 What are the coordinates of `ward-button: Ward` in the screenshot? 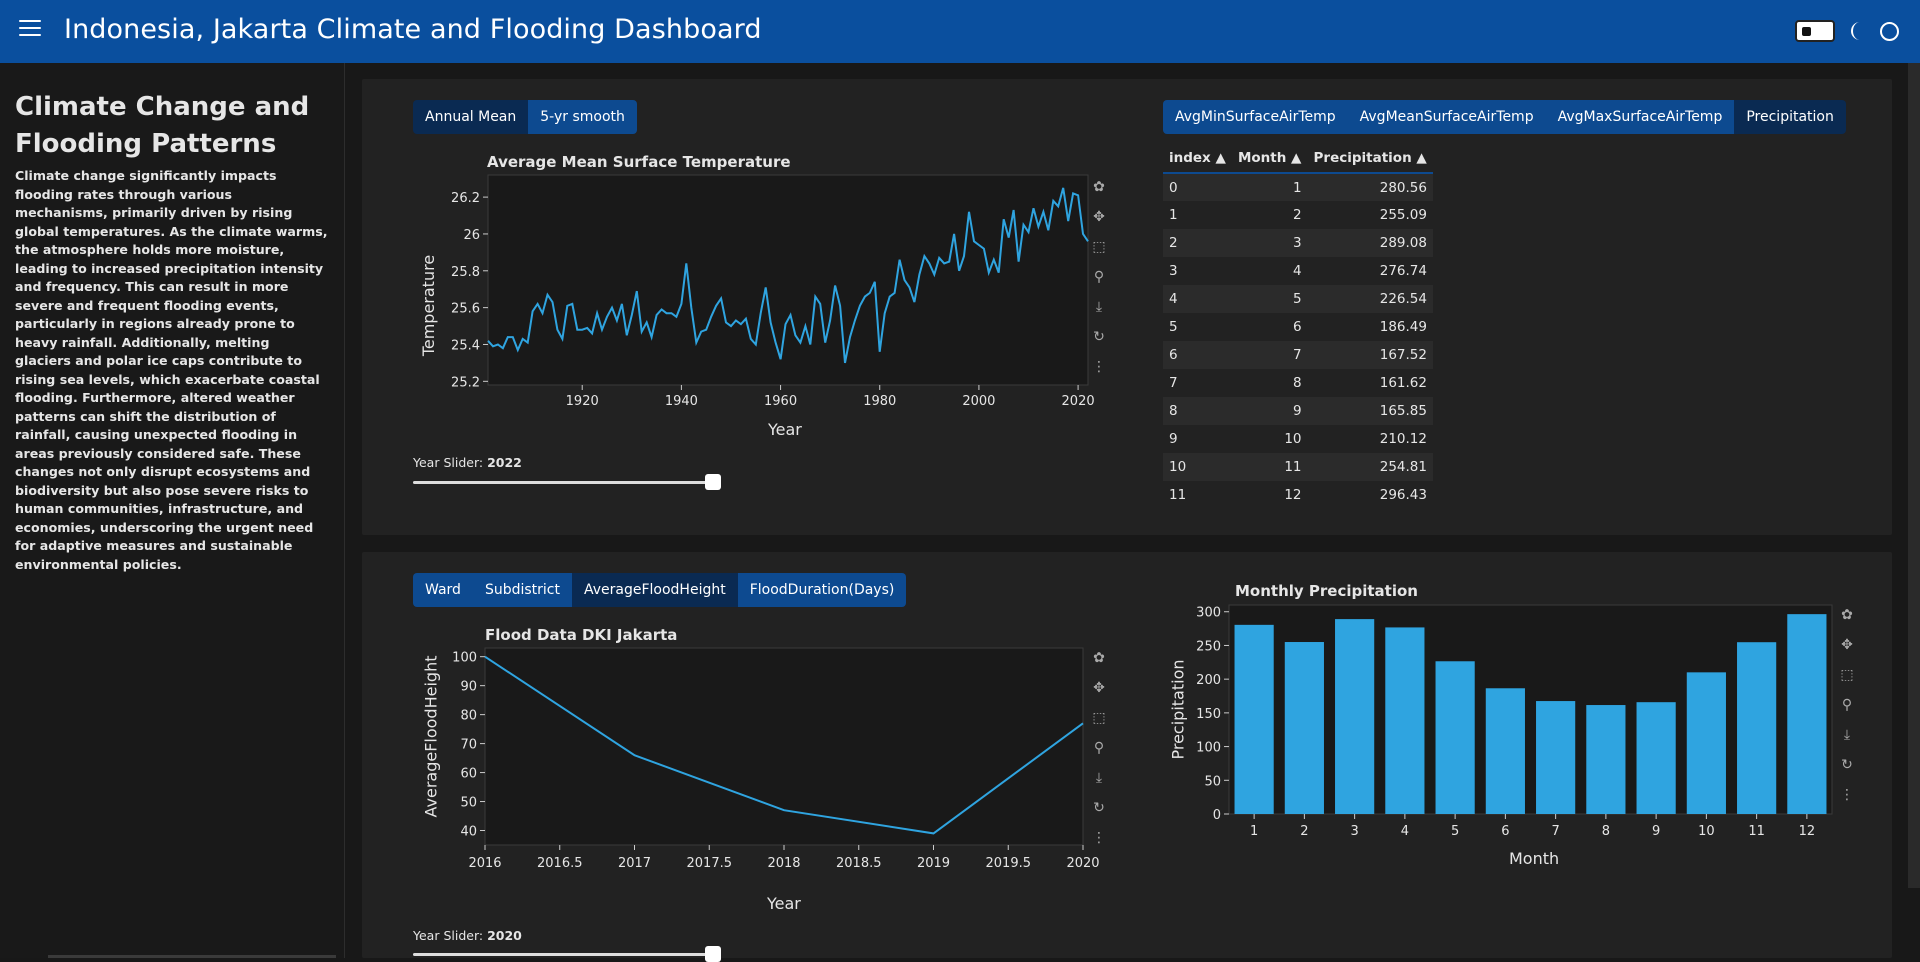 It's located at (443, 590).